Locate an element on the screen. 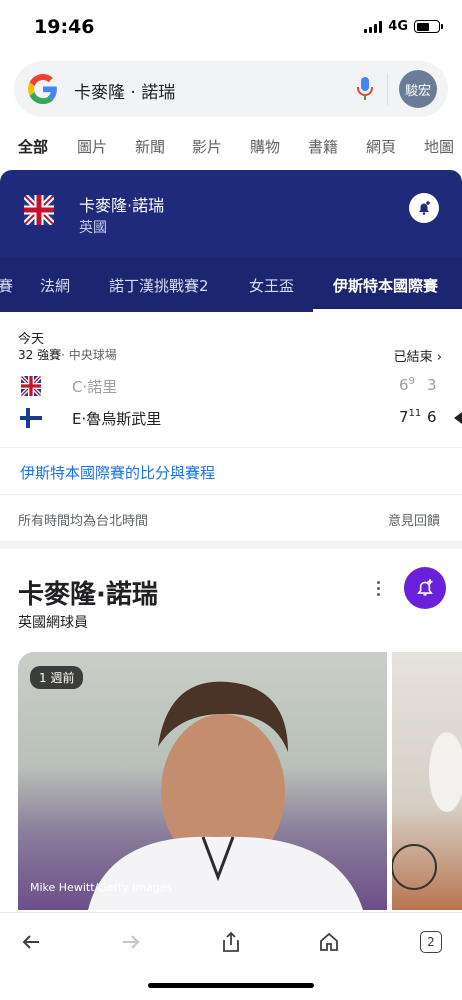  search-divider is located at coordinates (387, 89).